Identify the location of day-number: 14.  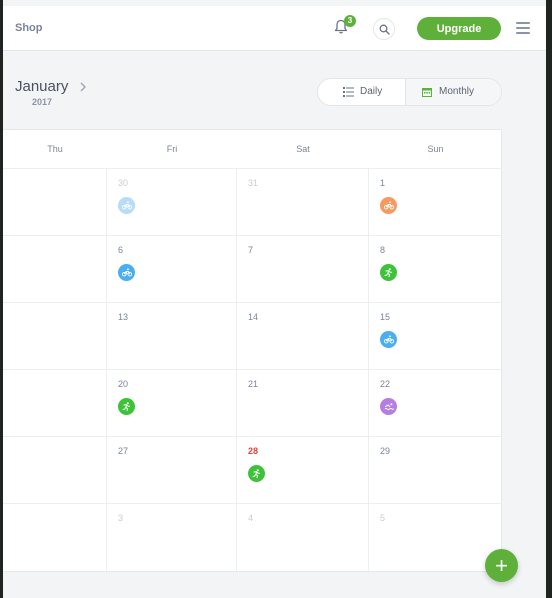
(253, 317).